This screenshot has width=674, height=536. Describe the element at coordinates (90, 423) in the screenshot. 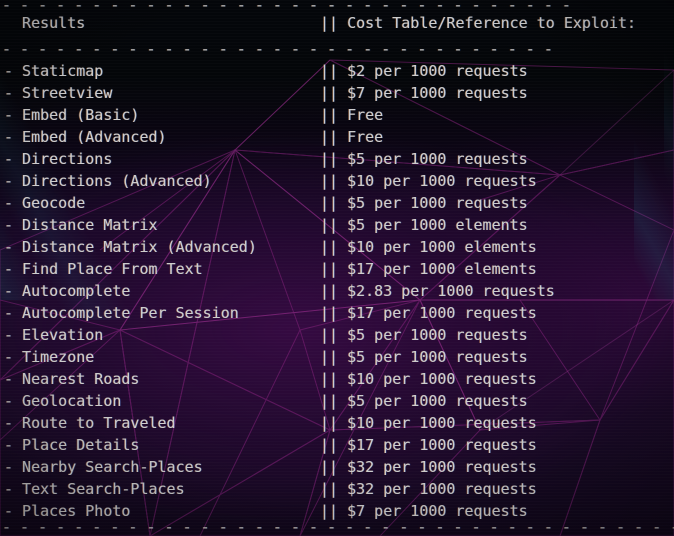

I see `cell-service: - Route to Traveled` at that location.